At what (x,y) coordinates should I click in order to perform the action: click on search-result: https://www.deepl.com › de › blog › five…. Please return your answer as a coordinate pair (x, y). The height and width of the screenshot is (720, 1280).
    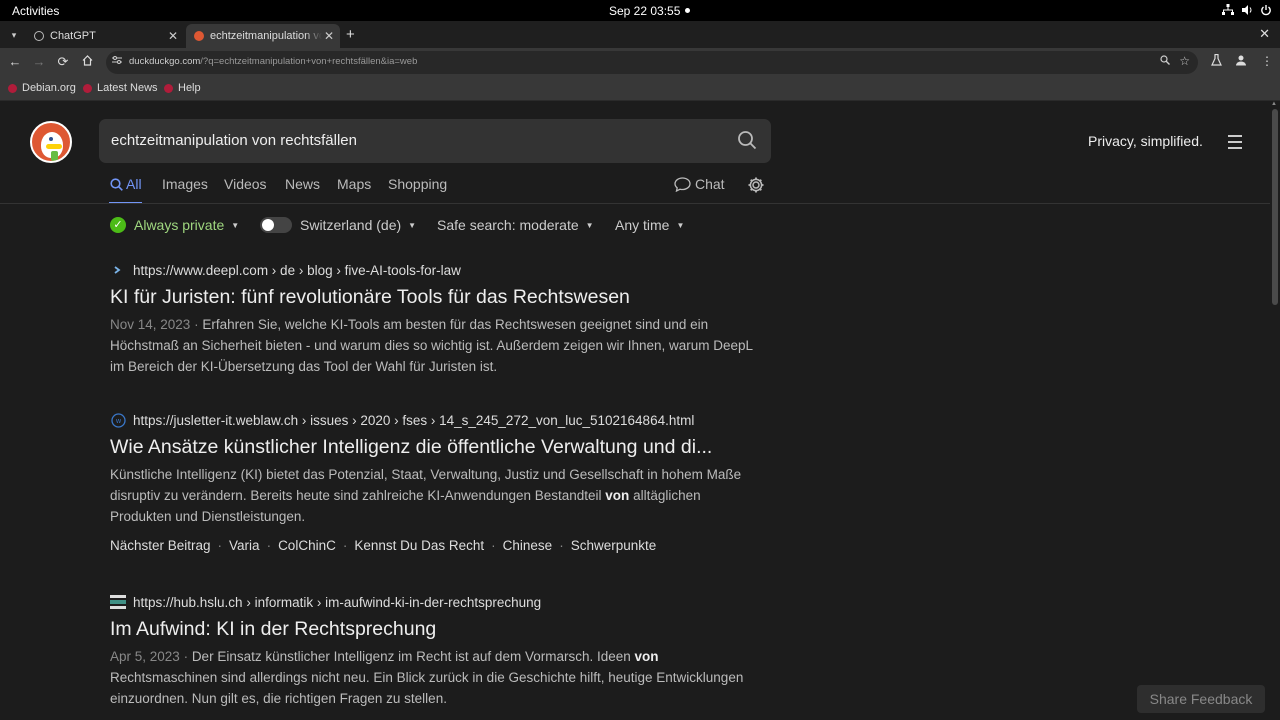
    Looking at the image, I should click on (435, 319).